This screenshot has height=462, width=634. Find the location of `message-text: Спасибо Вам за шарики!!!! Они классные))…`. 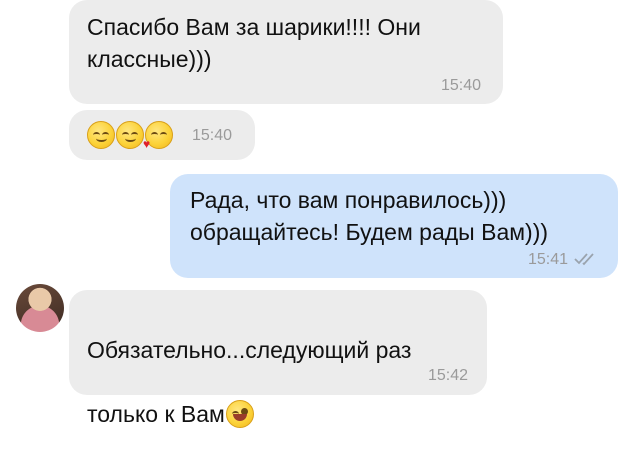

message-text: Спасибо Вам за шарики!!!! Они классные))… is located at coordinates (254, 43).